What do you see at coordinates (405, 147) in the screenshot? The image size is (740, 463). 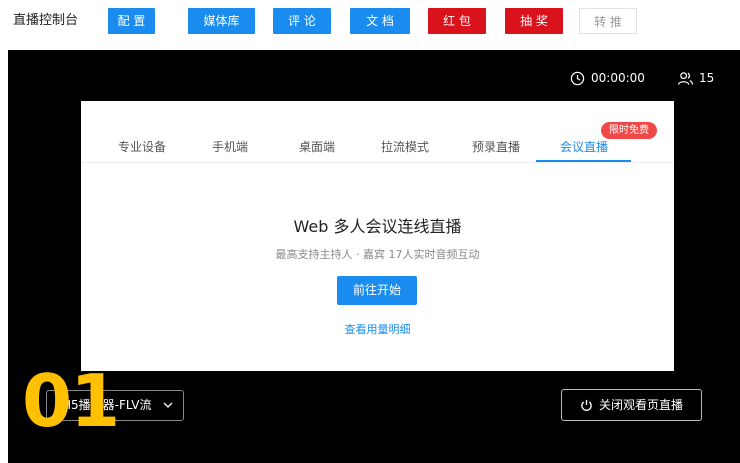 I see `tab-pull-stream: 拉流模式` at bounding box center [405, 147].